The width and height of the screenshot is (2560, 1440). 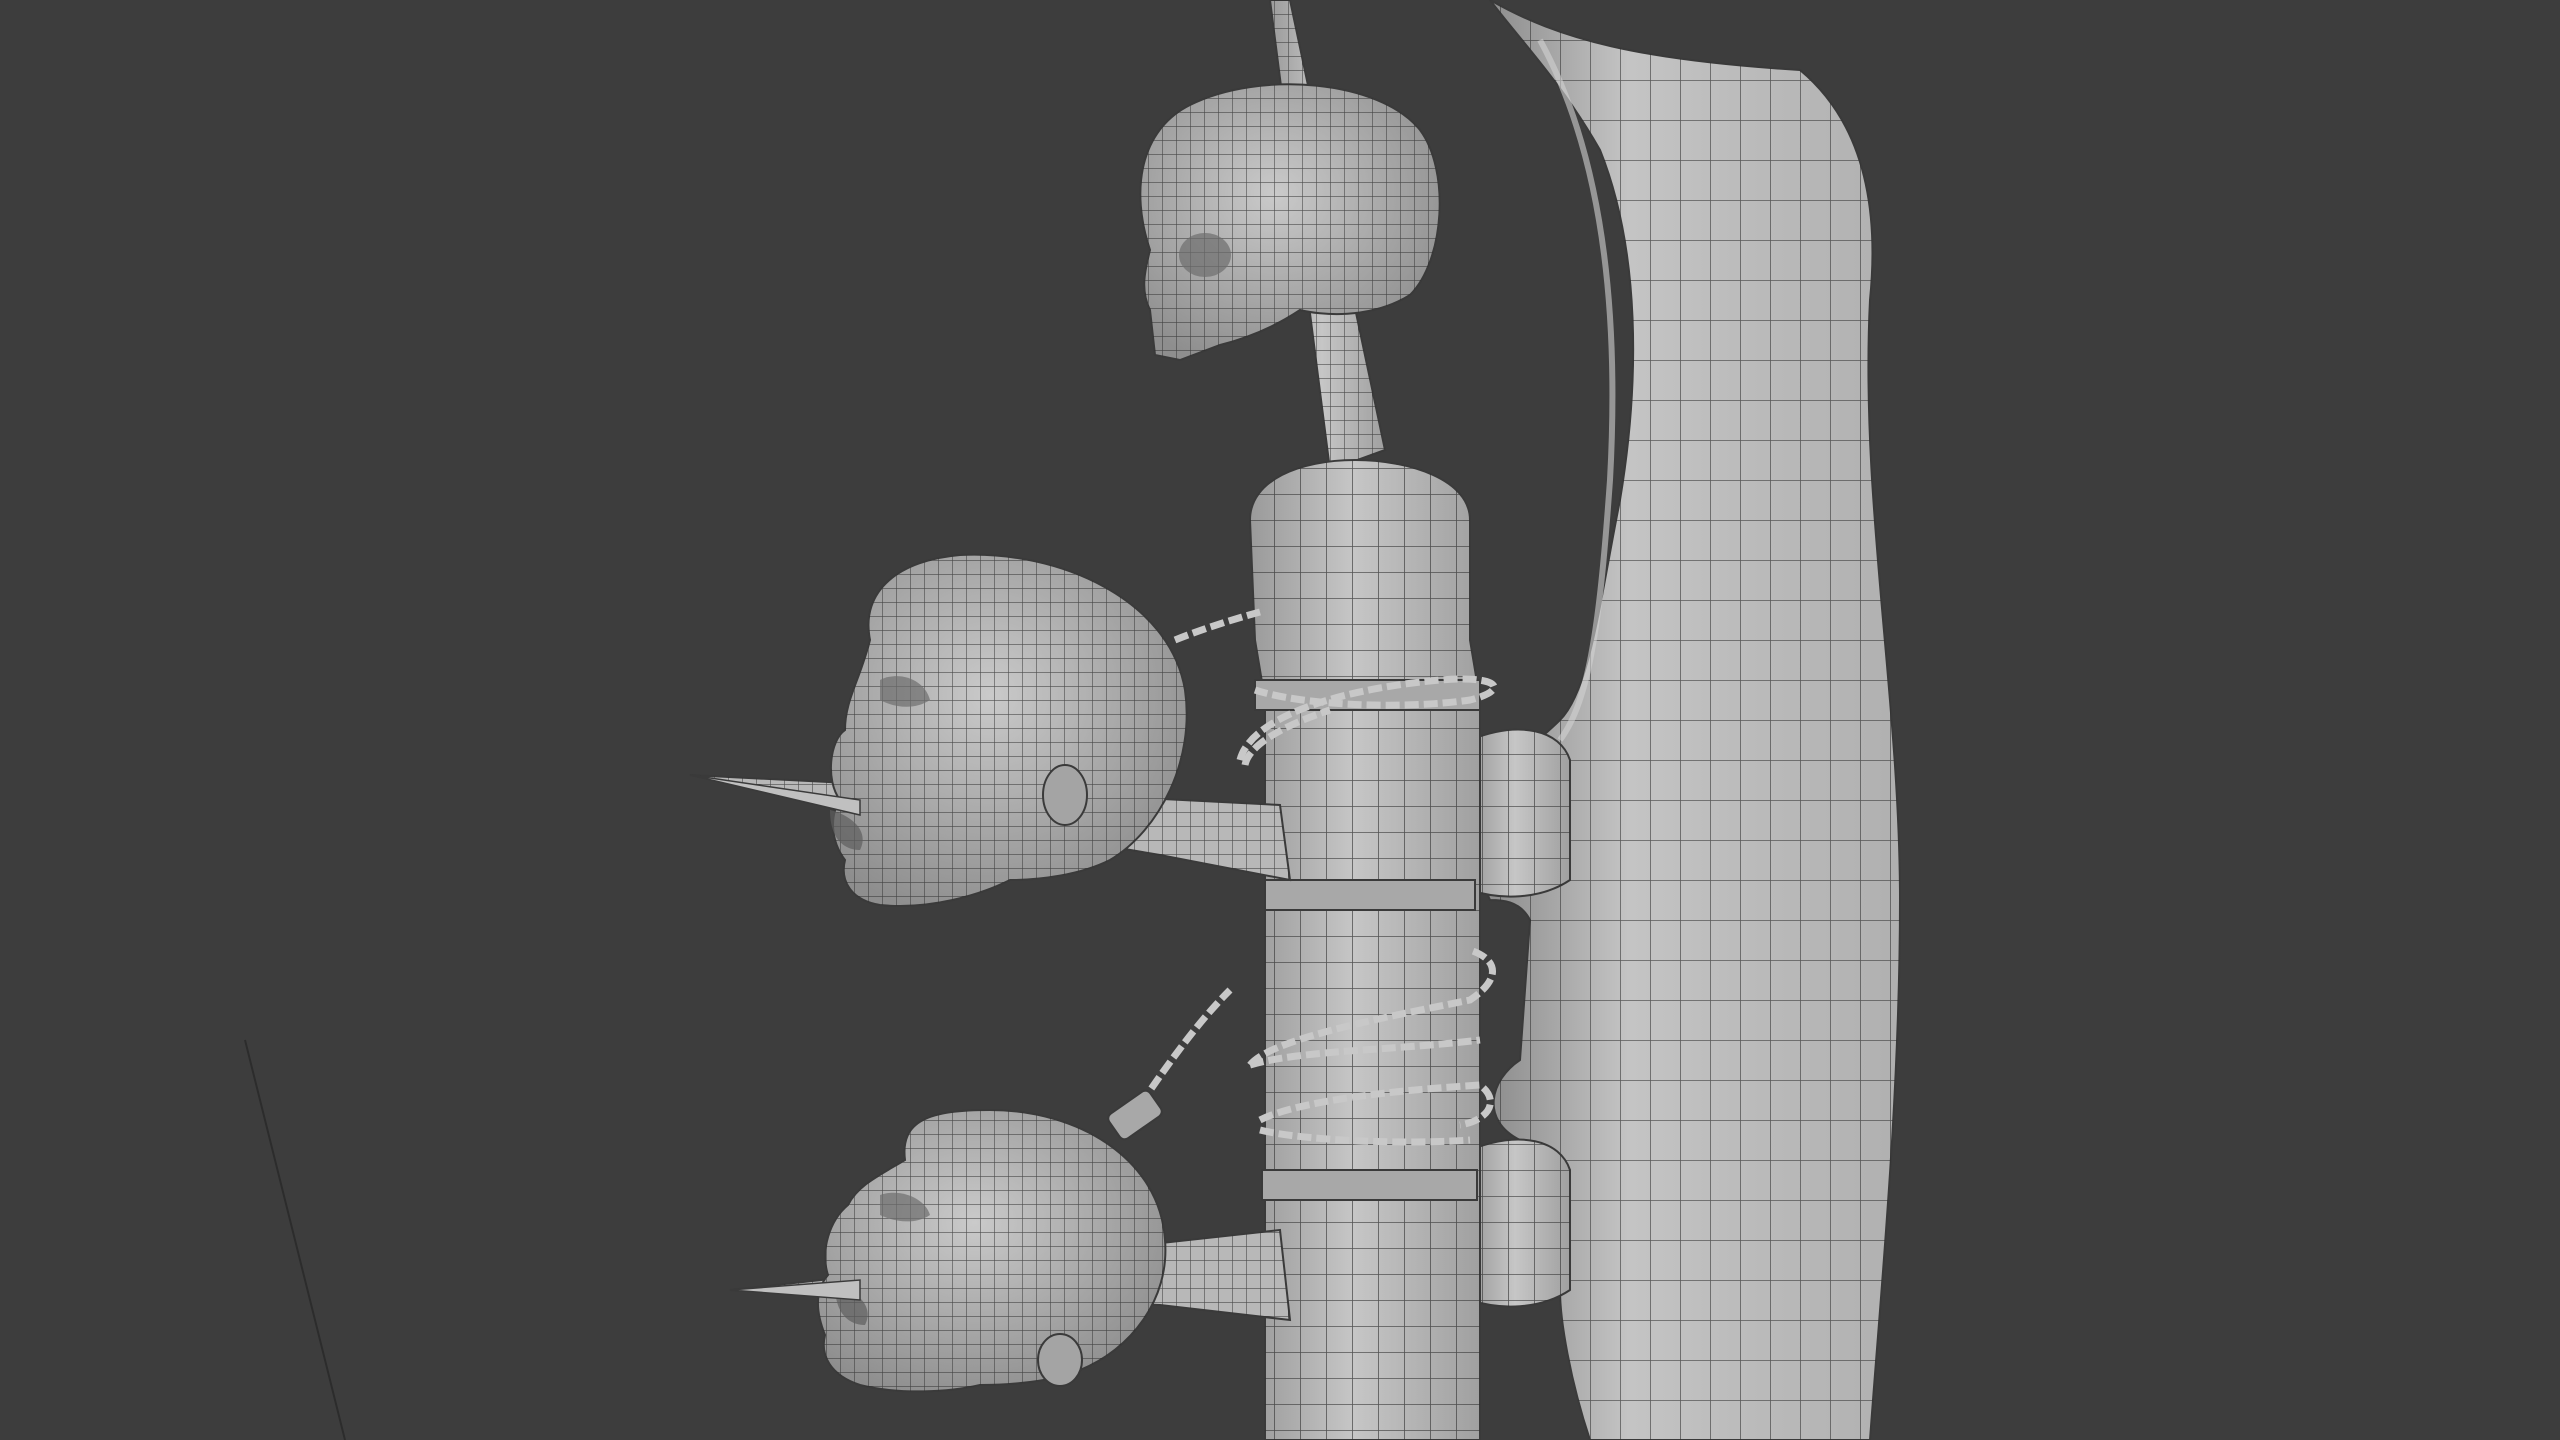 What do you see at coordinates (1290, 222) in the screenshot?
I see `skull` at bounding box center [1290, 222].